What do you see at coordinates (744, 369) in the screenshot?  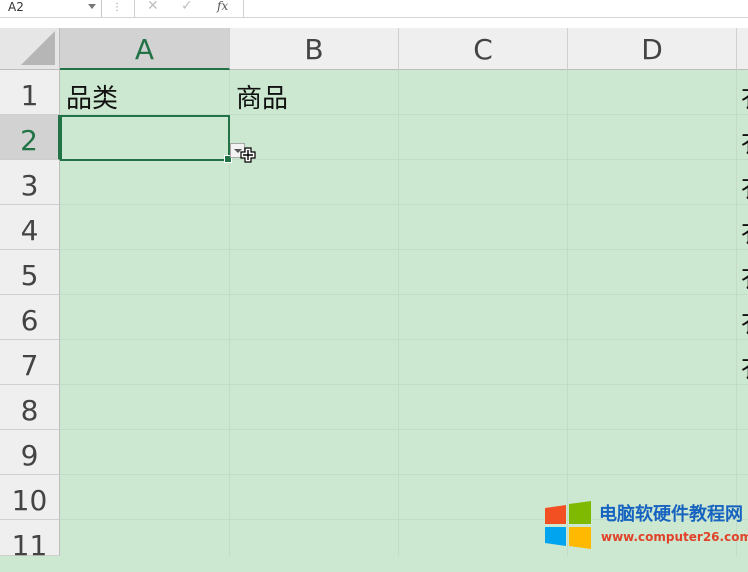 I see `cell-e7-partial: 衣` at bounding box center [744, 369].